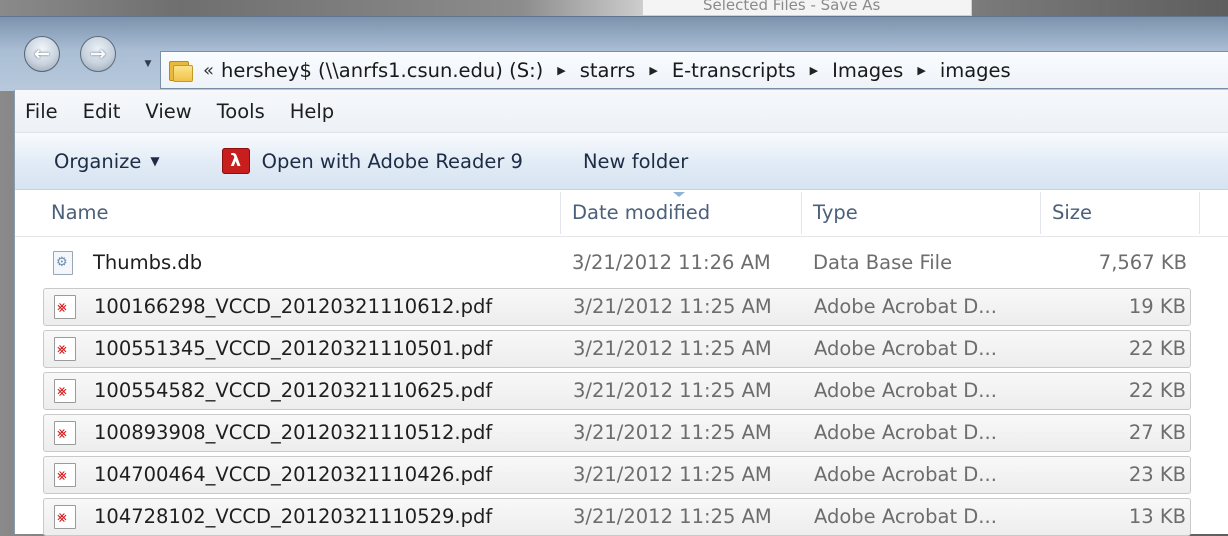 The width and height of the screenshot is (1228, 536). Describe the element at coordinates (734, 70) in the screenshot. I see `breadcrumb-e-transcripts: E-transcripts` at that location.